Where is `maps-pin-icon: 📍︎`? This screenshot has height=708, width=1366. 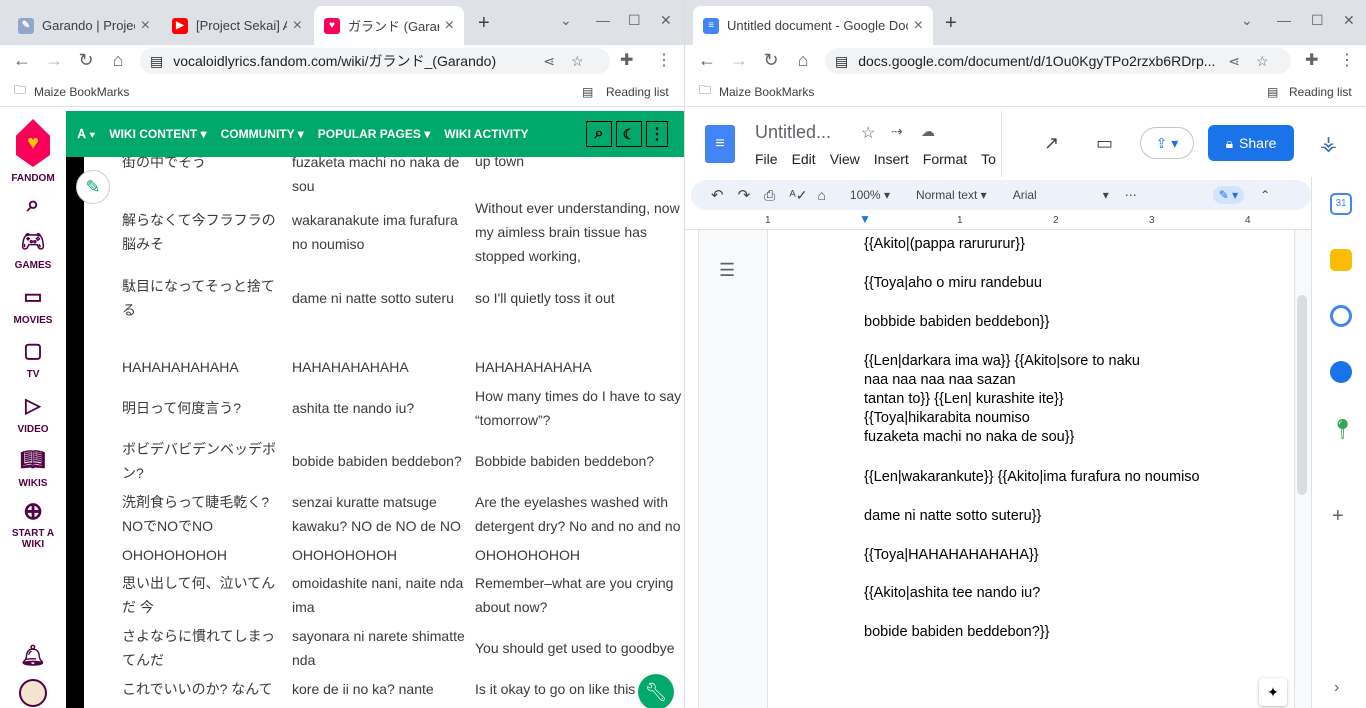 maps-pin-icon: 📍︎ is located at coordinates (1342, 429).